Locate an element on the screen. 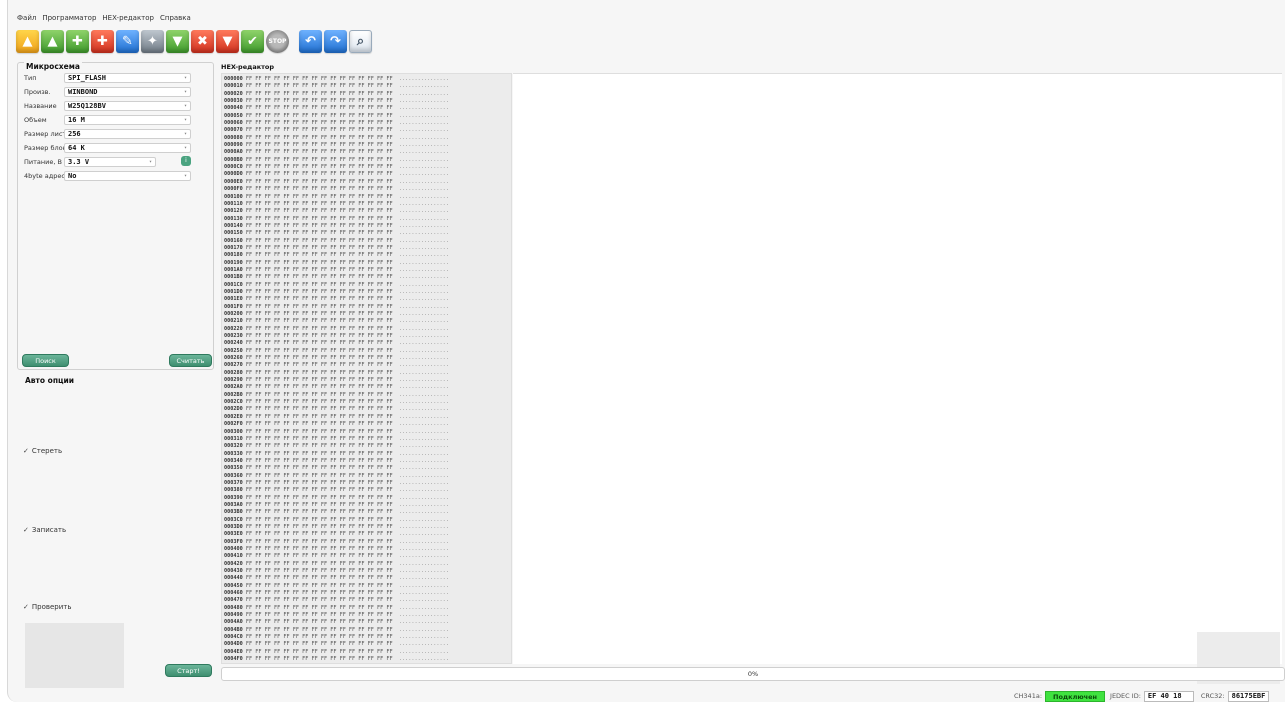 The width and height of the screenshot is (1285, 702). start-button: Старт! is located at coordinates (188, 670).